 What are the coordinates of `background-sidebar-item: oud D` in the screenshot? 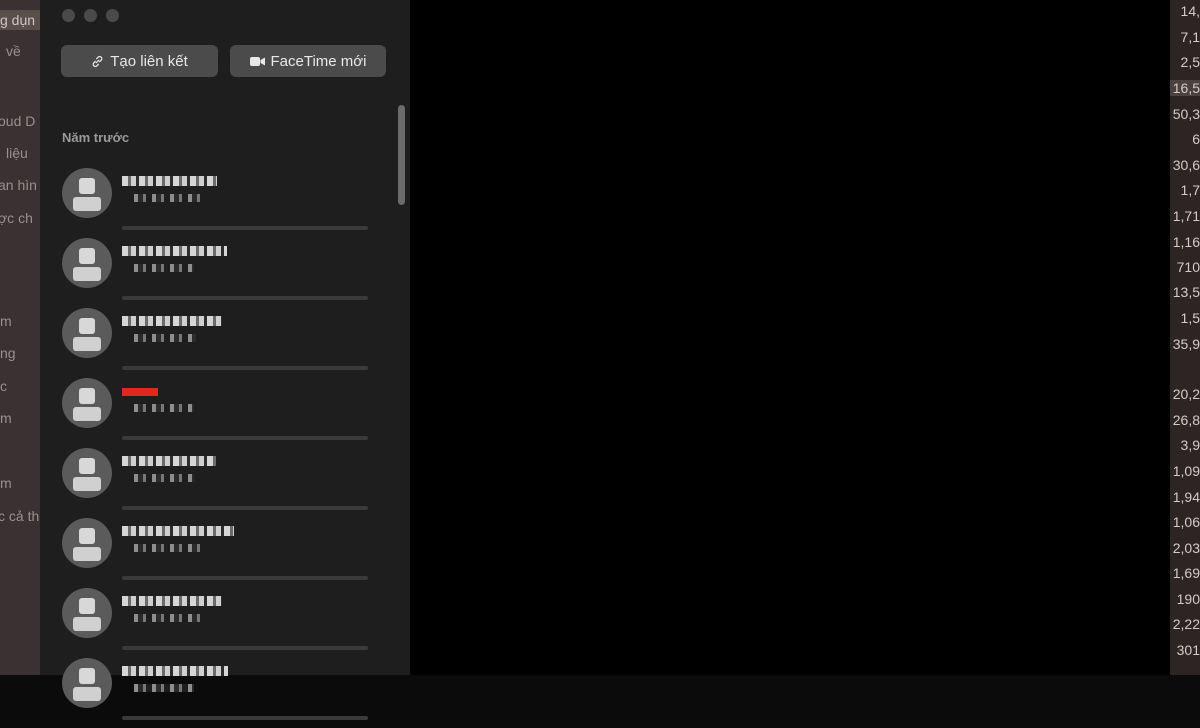 It's located at (18, 121).